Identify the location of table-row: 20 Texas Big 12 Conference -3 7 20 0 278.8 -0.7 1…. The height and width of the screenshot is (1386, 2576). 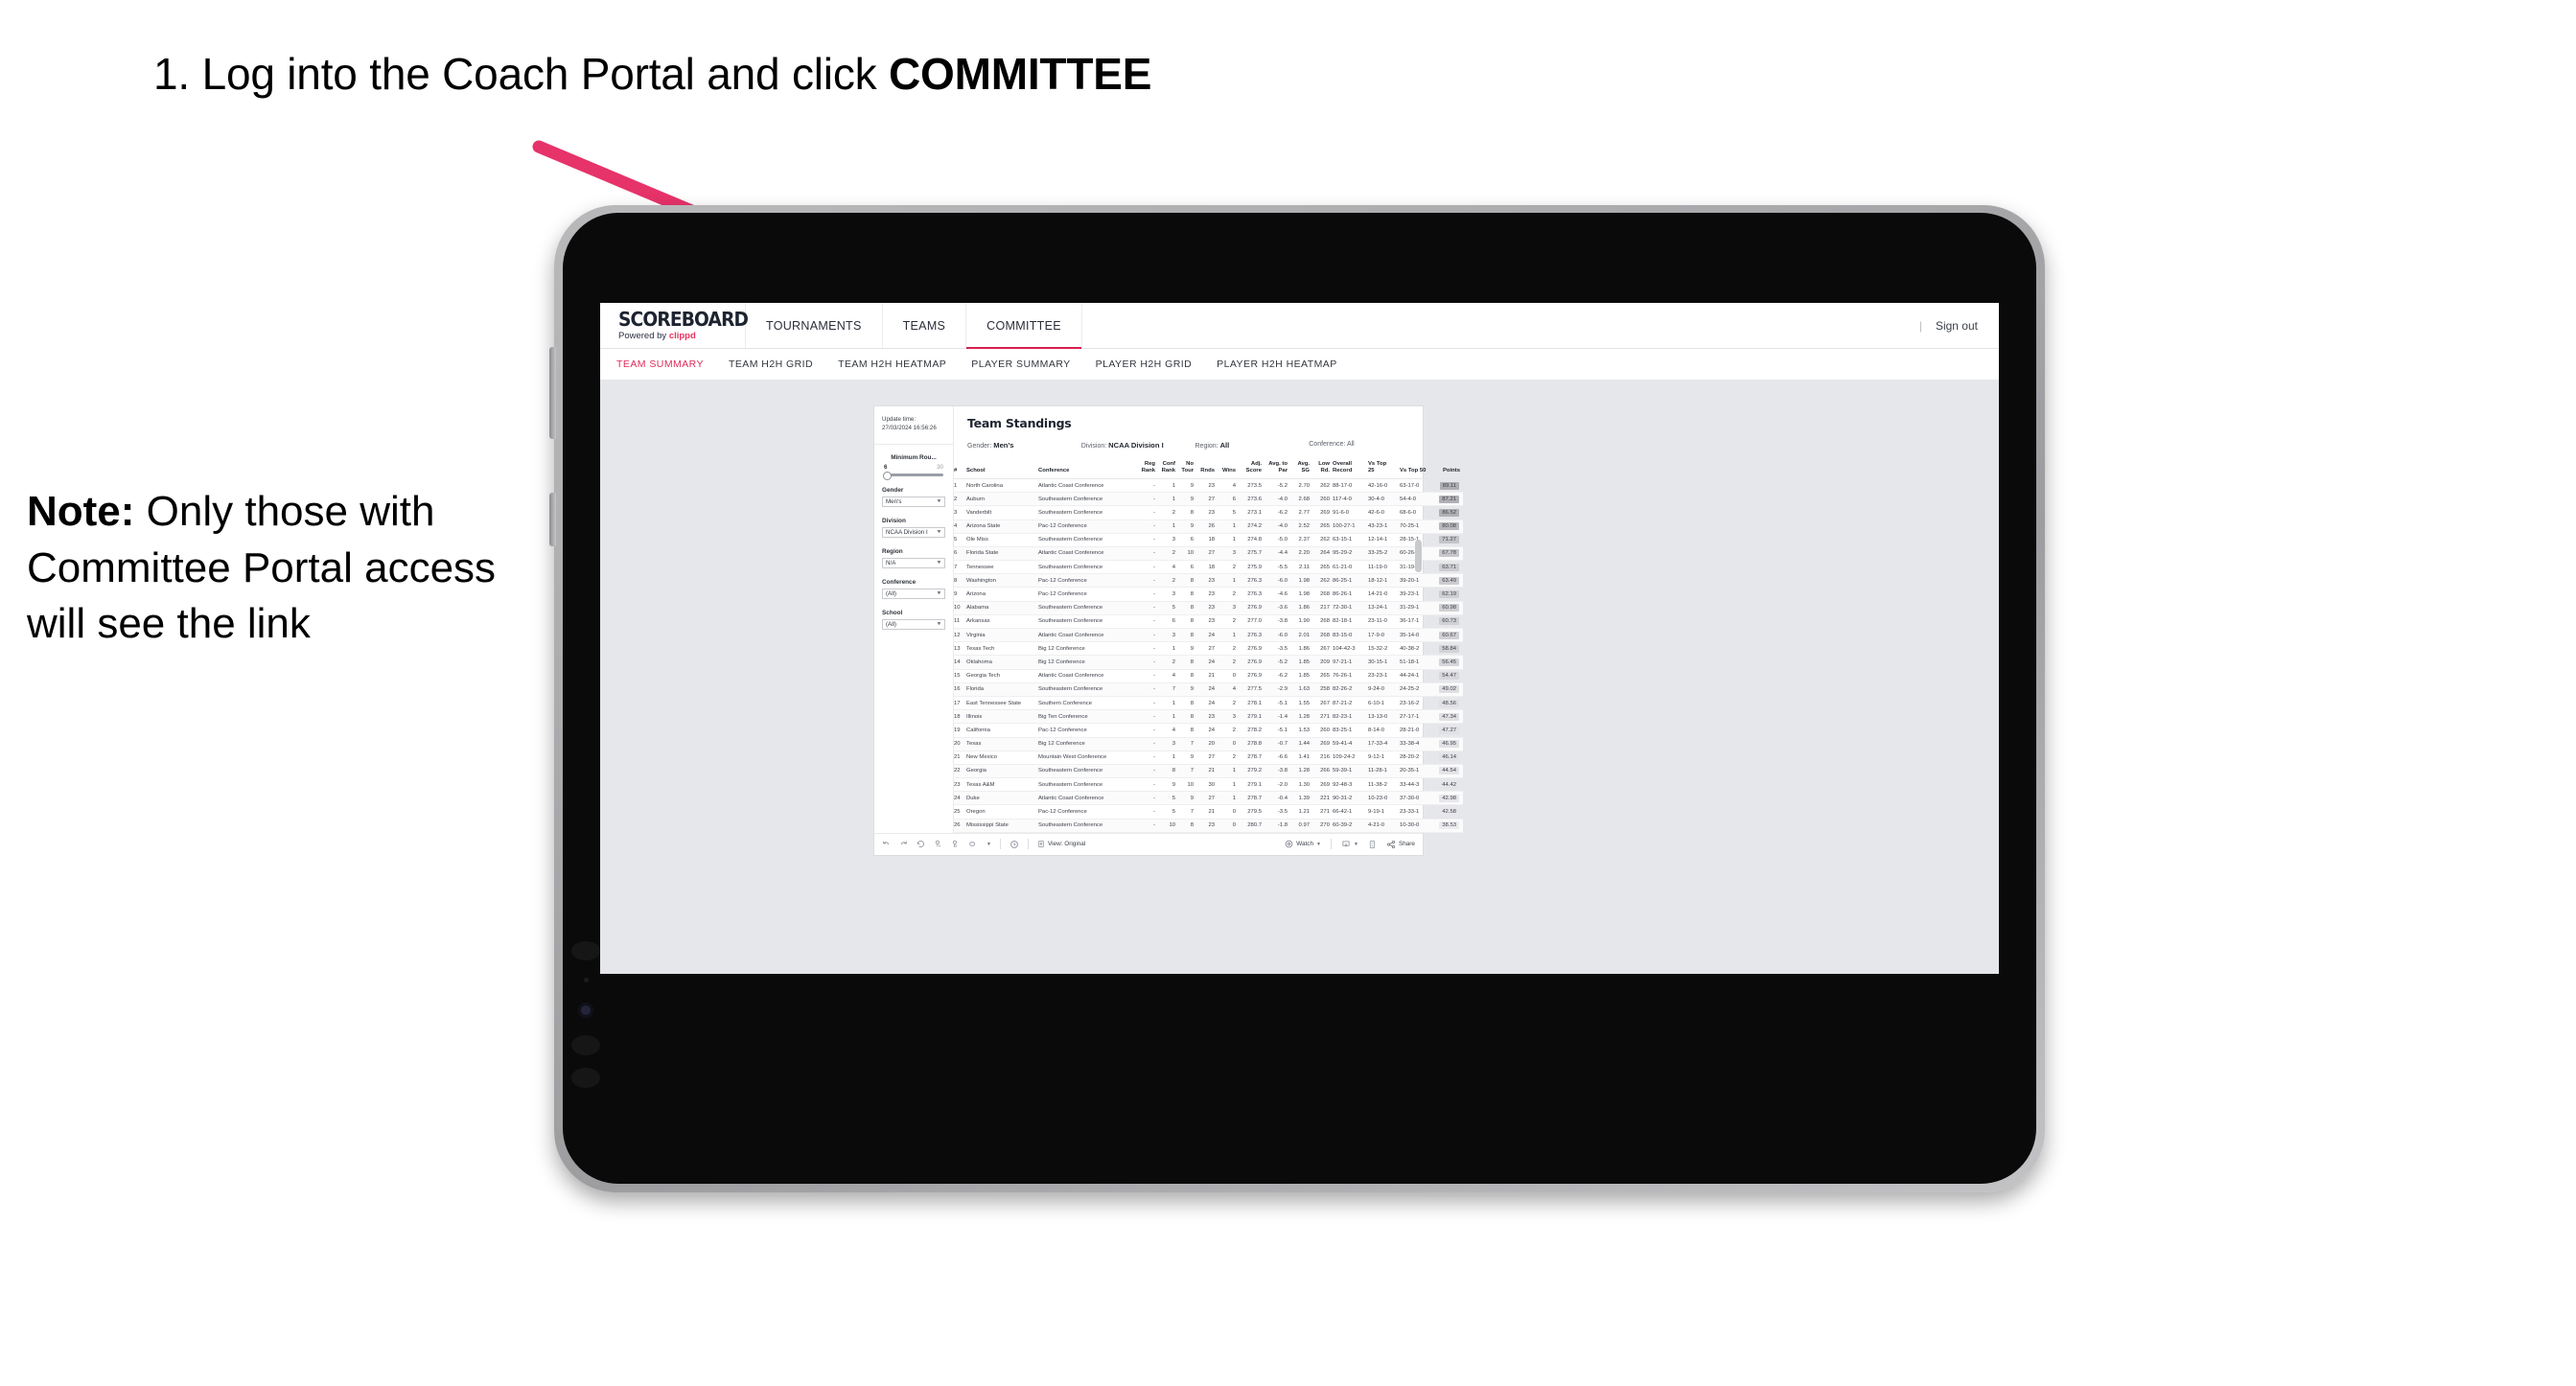
(1209, 744).